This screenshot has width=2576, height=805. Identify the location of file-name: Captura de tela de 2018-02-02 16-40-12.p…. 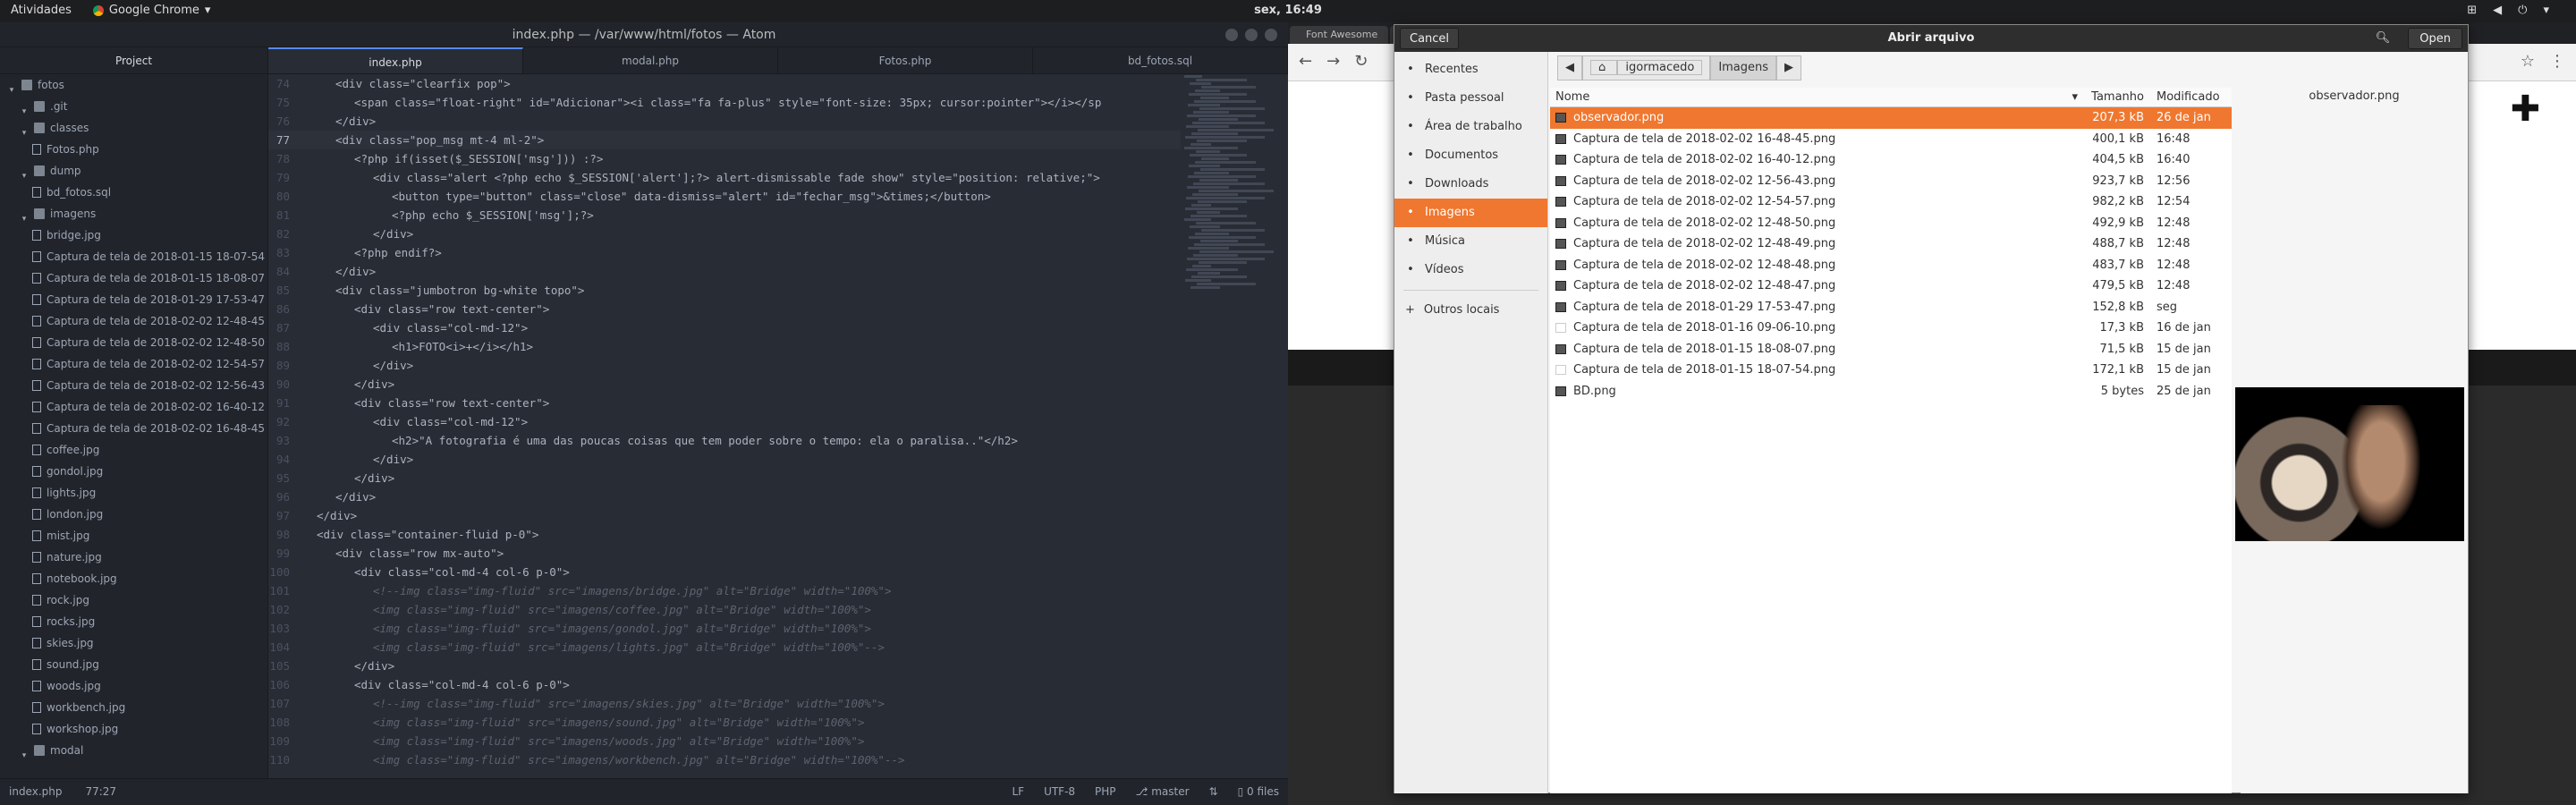
(1704, 159).